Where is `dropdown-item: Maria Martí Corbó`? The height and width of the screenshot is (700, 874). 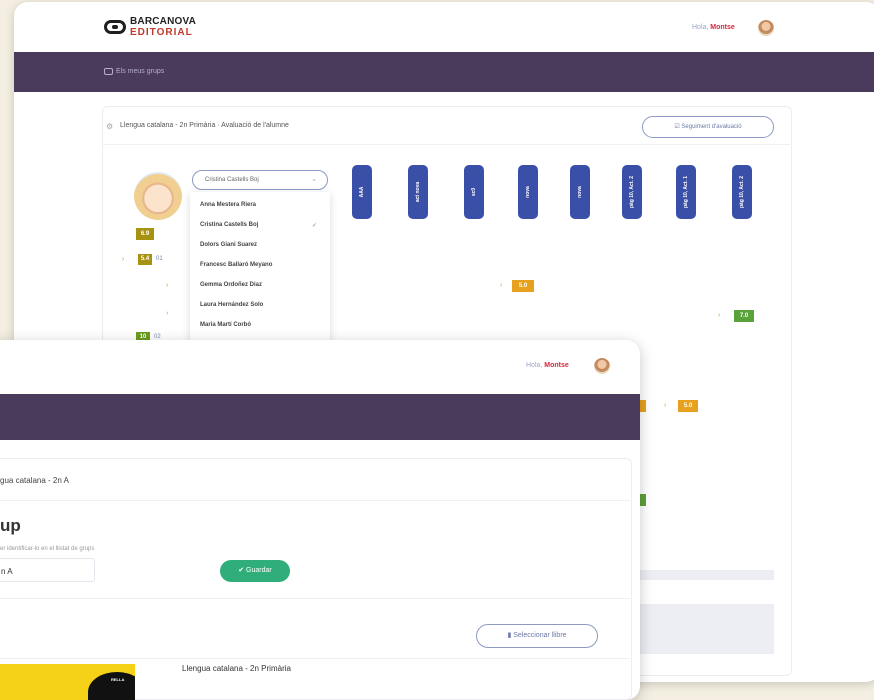 dropdown-item: Maria Martí Corbó is located at coordinates (225, 325).